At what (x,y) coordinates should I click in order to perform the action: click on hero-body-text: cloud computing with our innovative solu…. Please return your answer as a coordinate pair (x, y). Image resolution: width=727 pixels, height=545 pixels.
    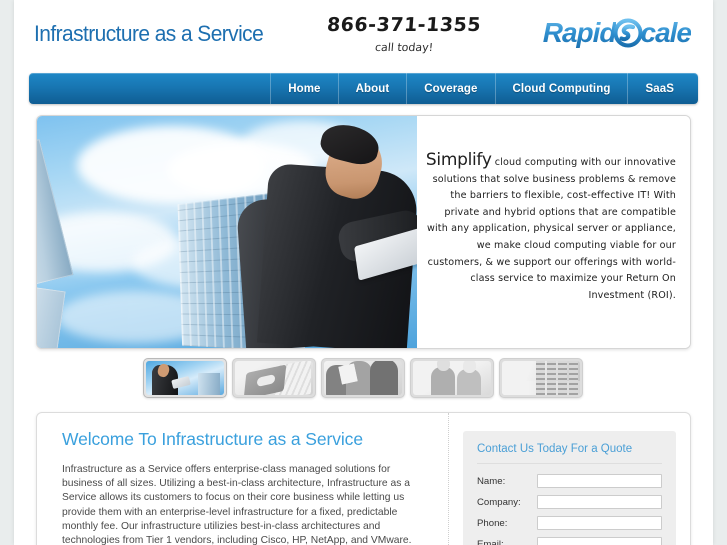
    Looking at the image, I should click on (551, 229).